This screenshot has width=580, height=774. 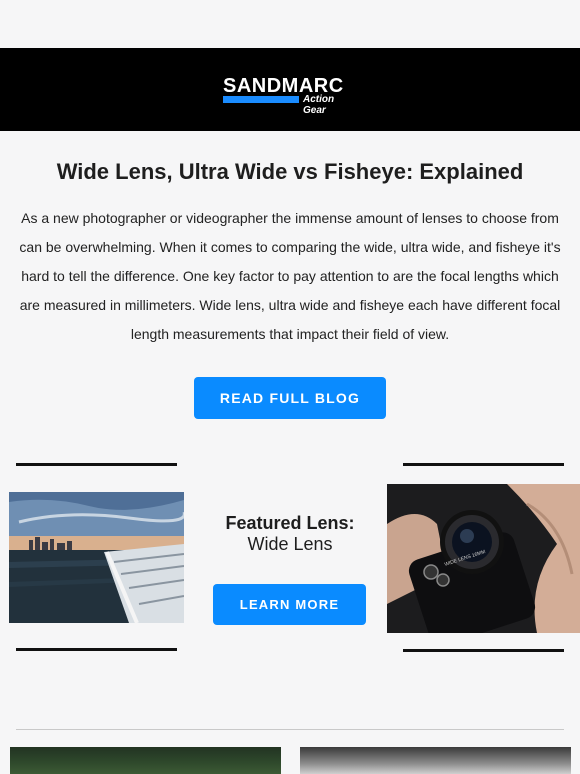 What do you see at coordinates (145, 760) in the screenshot?
I see `forest-thumbnail-image` at bounding box center [145, 760].